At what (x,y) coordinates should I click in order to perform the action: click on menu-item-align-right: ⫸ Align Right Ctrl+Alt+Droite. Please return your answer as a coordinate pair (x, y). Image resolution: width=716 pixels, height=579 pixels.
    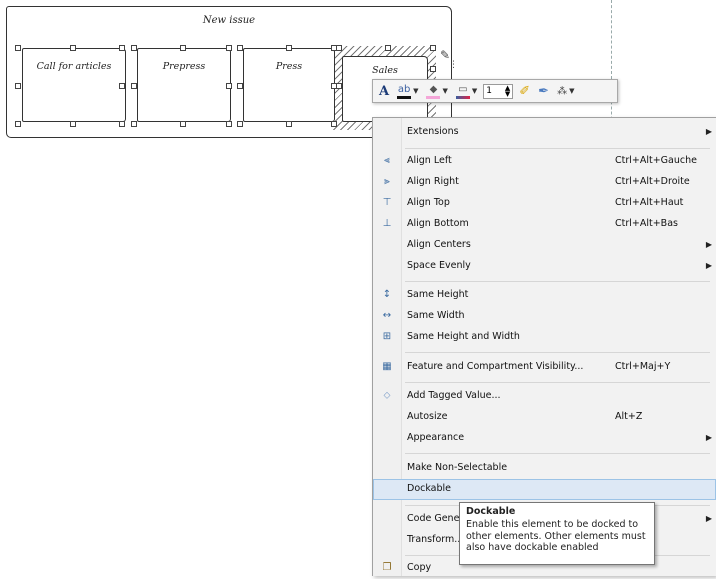
    Looking at the image, I should click on (544, 182).